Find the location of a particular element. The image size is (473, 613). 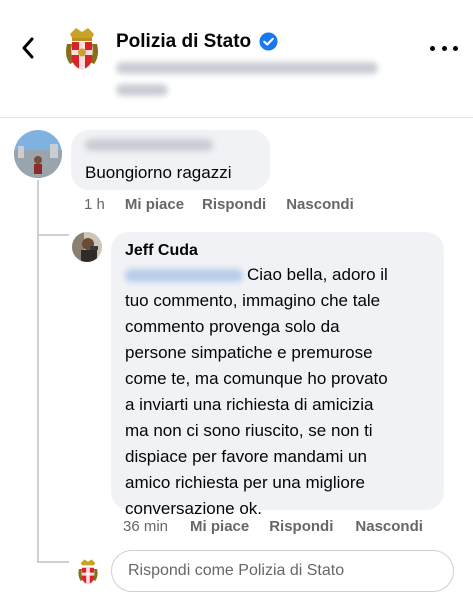

comment-time: 1 h is located at coordinates (94, 204).